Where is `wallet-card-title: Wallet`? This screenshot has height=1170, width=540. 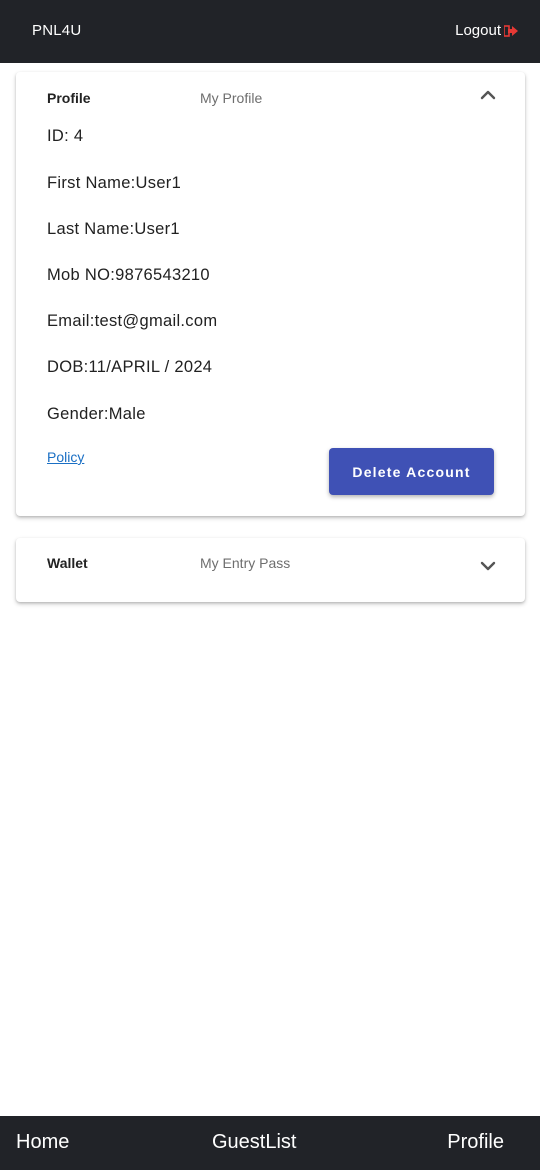
wallet-card-title: Wallet is located at coordinates (67, 563).